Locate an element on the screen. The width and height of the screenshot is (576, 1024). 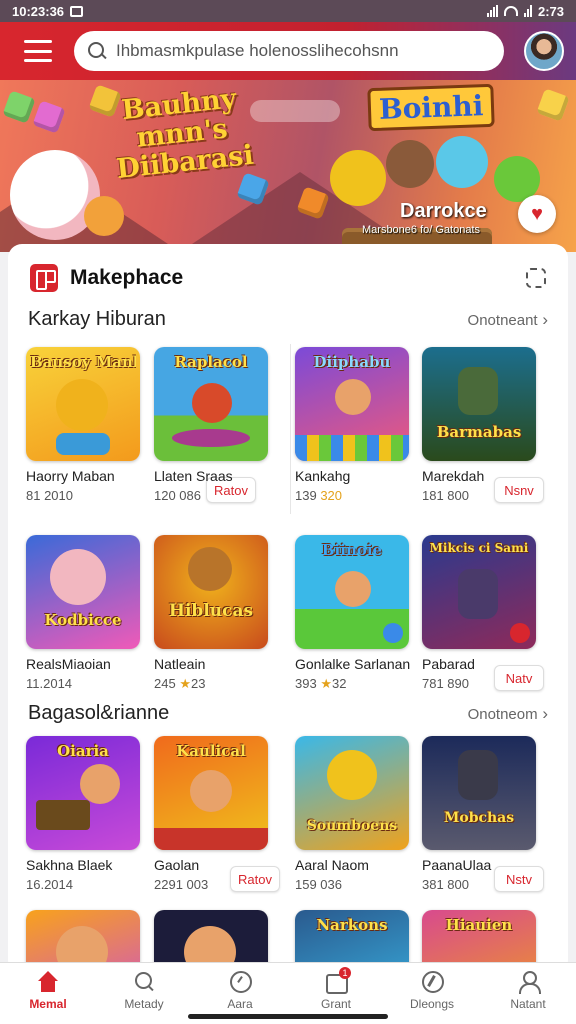
game-title: Sakhna Blaek is located at coordinates (69, 865).